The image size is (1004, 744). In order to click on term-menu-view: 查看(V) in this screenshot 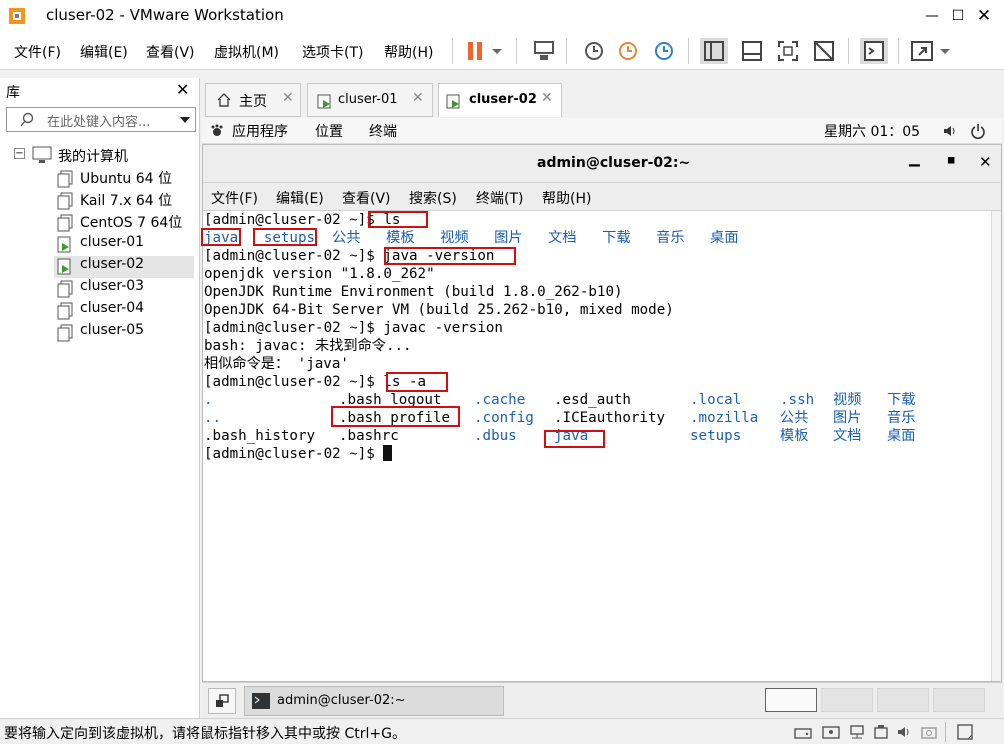, I will do `click(366, 198)`.